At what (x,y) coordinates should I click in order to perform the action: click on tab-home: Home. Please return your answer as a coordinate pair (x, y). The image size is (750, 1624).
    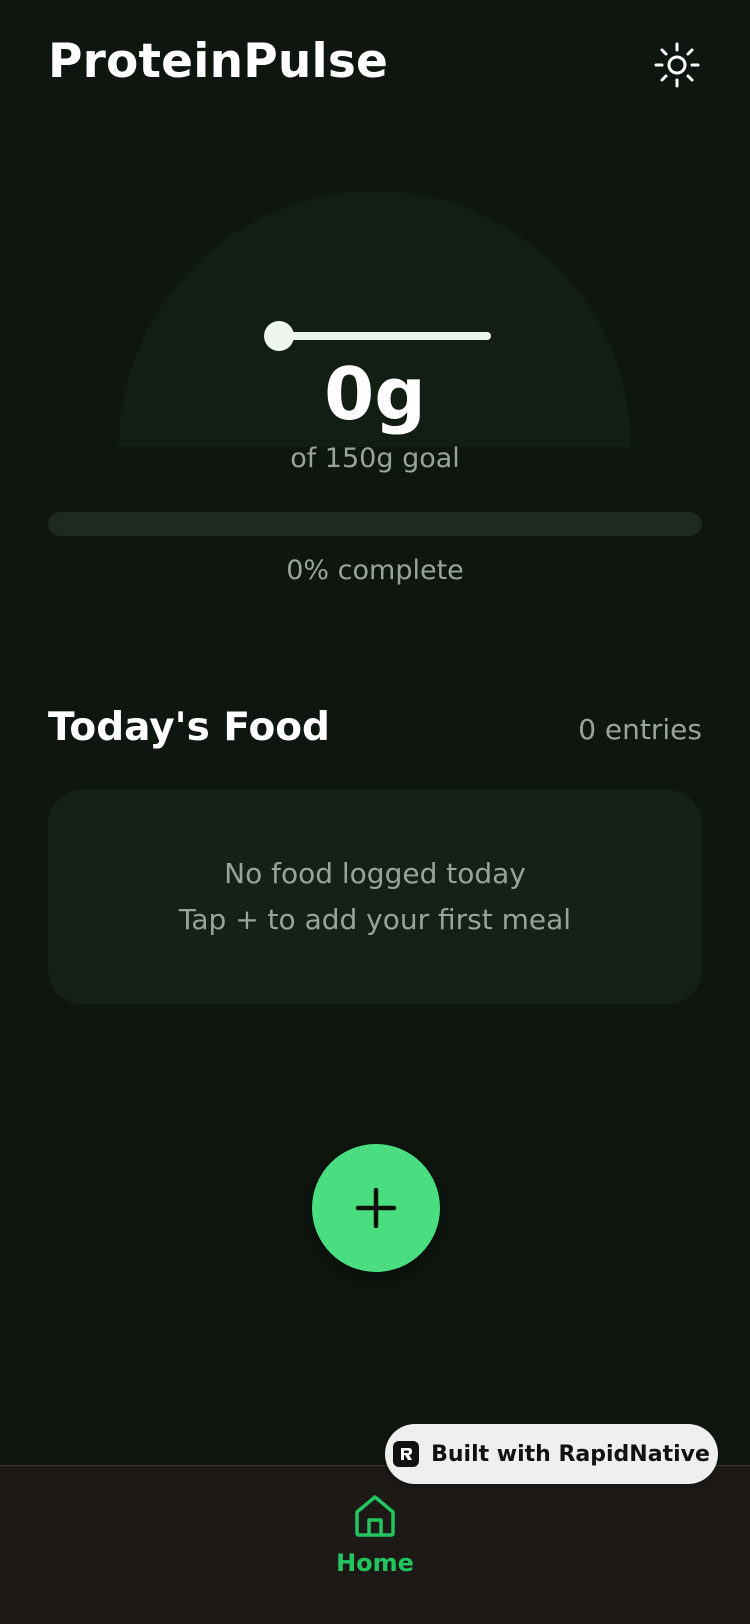
    Looking at the image, I should click on (375, 1535).